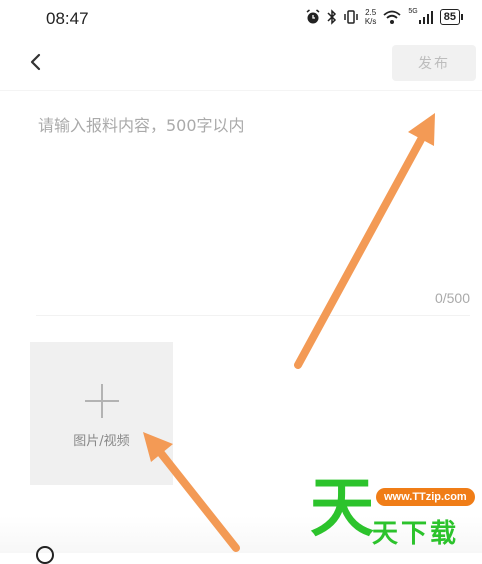 Image resolution: width=482 pixels, height=564 pixels. Describe the element at coordinates (370, 21) in the screenshot. I see `speed-unit: K/s` at that location.